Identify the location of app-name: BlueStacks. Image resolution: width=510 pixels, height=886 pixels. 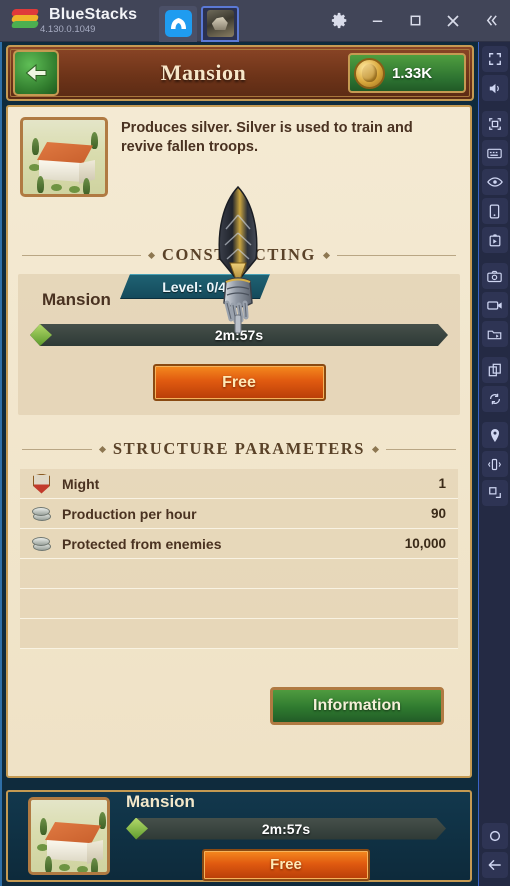
(93, 14).